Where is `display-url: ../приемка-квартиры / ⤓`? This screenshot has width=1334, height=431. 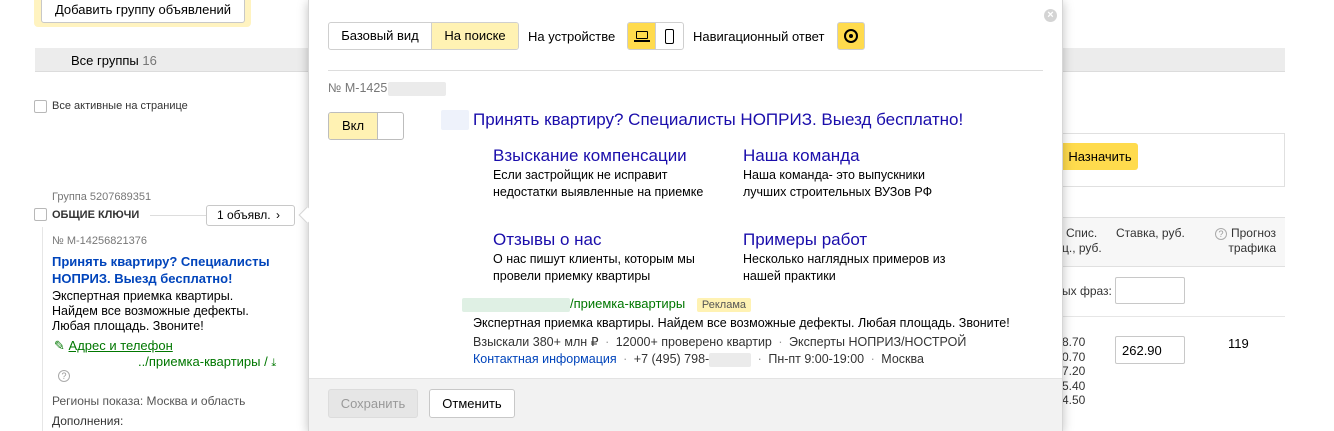 display-url: ../приемка-квартиры / ⤓ is located at coordinates (207, 362).